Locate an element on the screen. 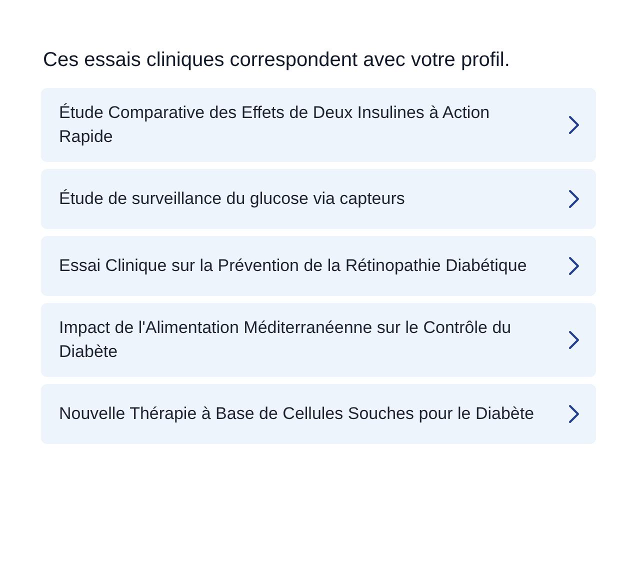 The image size is (632, 564). trial-card: Nouvelle Thérapie à Base de Cellules Souches pour le Diabète is located at coordinates (318, 414).